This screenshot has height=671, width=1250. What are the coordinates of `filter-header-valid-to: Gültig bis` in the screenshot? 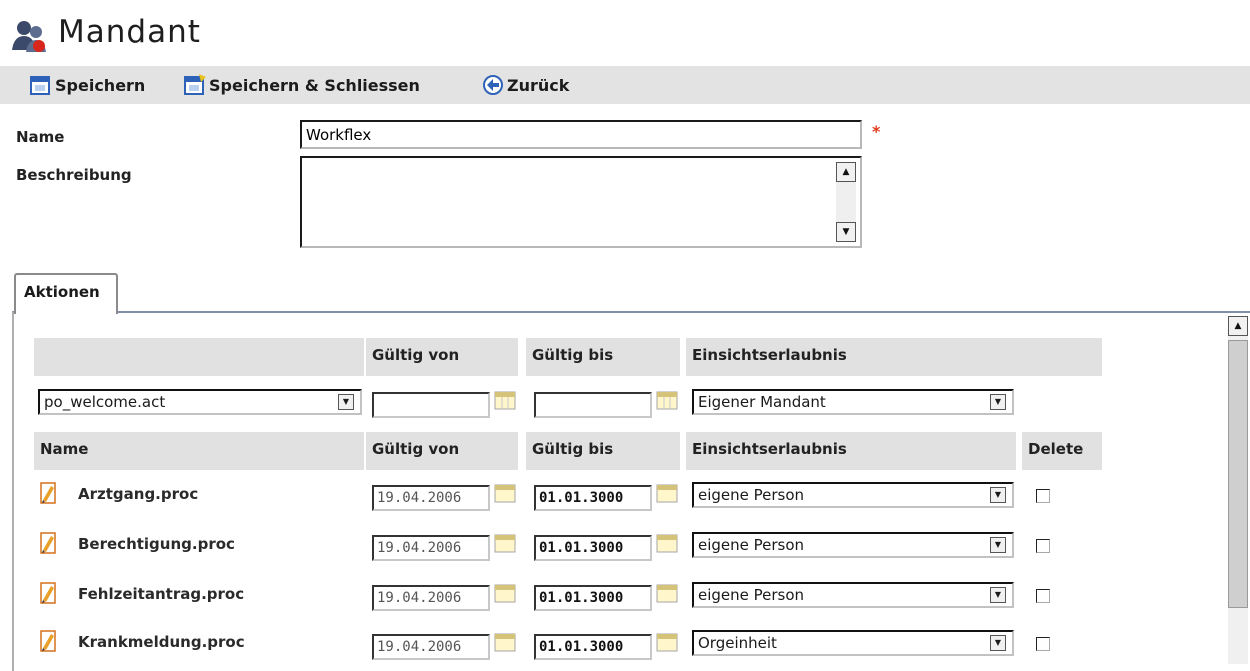 It's located at (603, 357).